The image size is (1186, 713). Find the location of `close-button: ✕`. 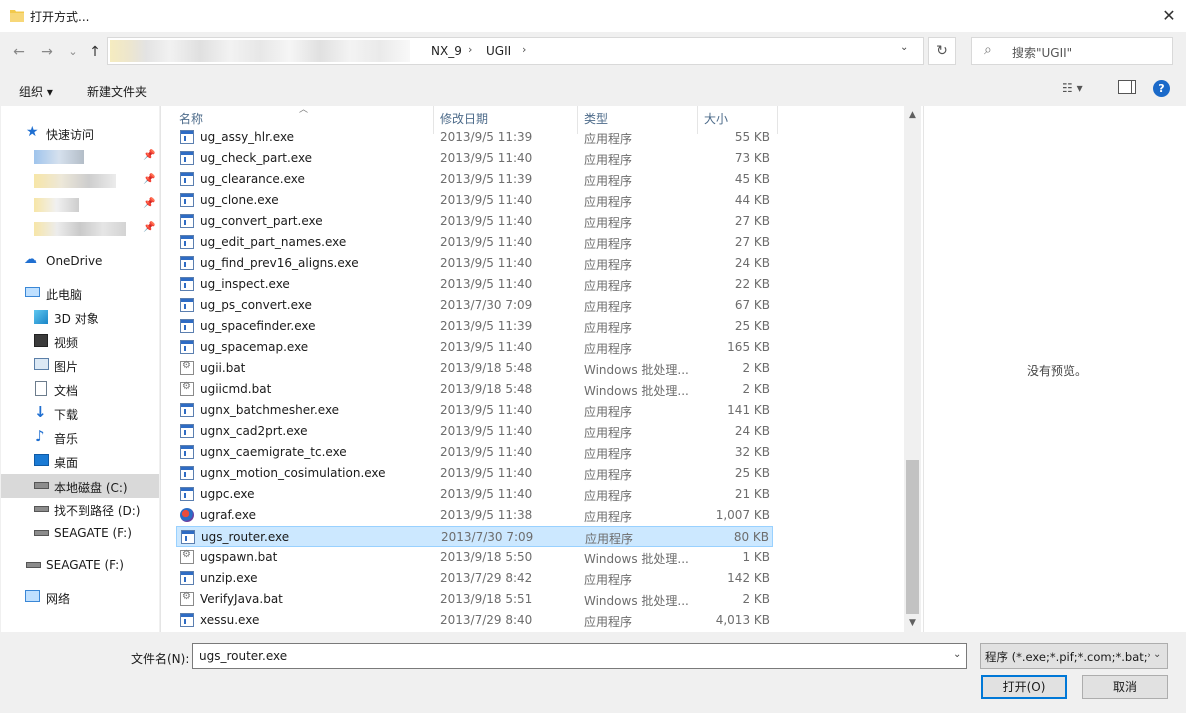

close-button: ✕ is located at coordinates (1169, 16).